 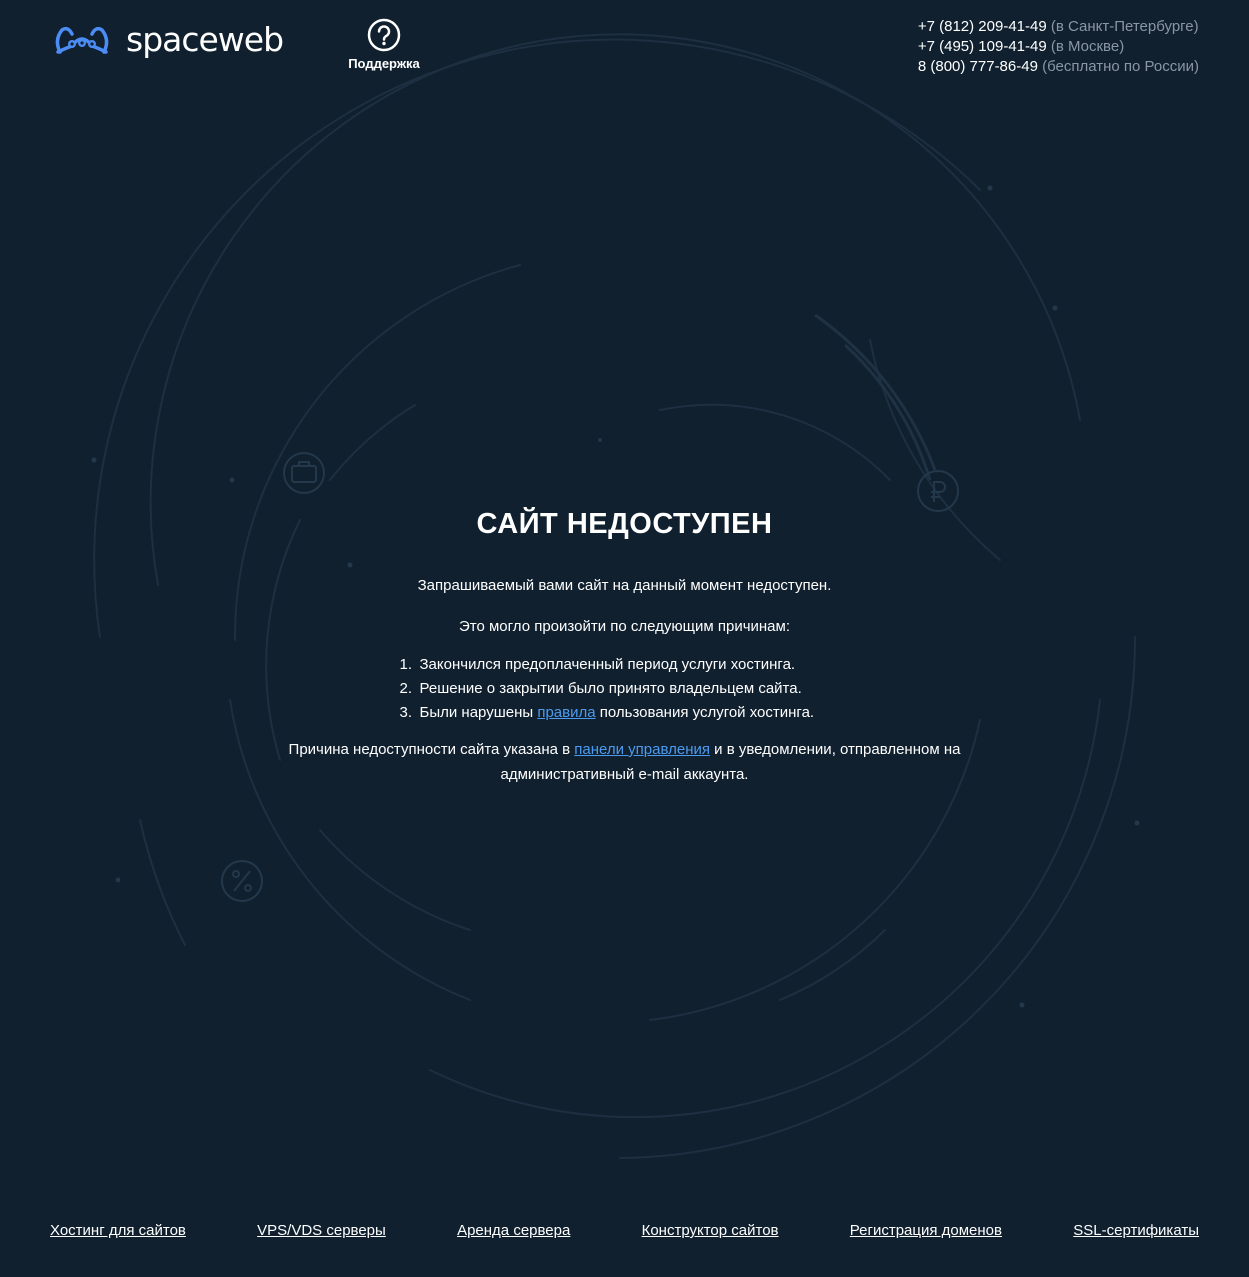 What do you see at coordinates (1118, 66) in the screenshot?
I see `phone-note: (бесплатно по России)` at bounding box center [1118, 66].